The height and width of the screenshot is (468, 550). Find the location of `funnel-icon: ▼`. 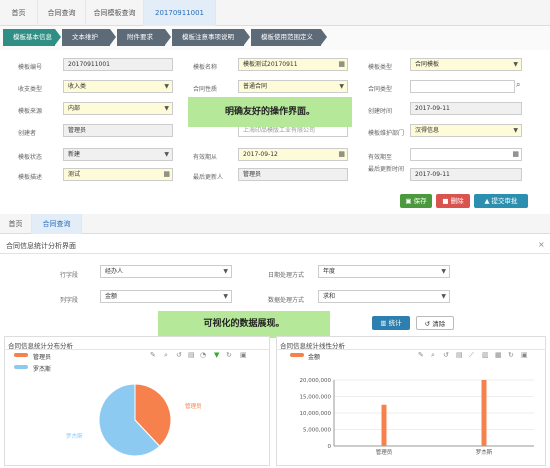

funnel-icon: ▼ is located at coordinates (216, 355).